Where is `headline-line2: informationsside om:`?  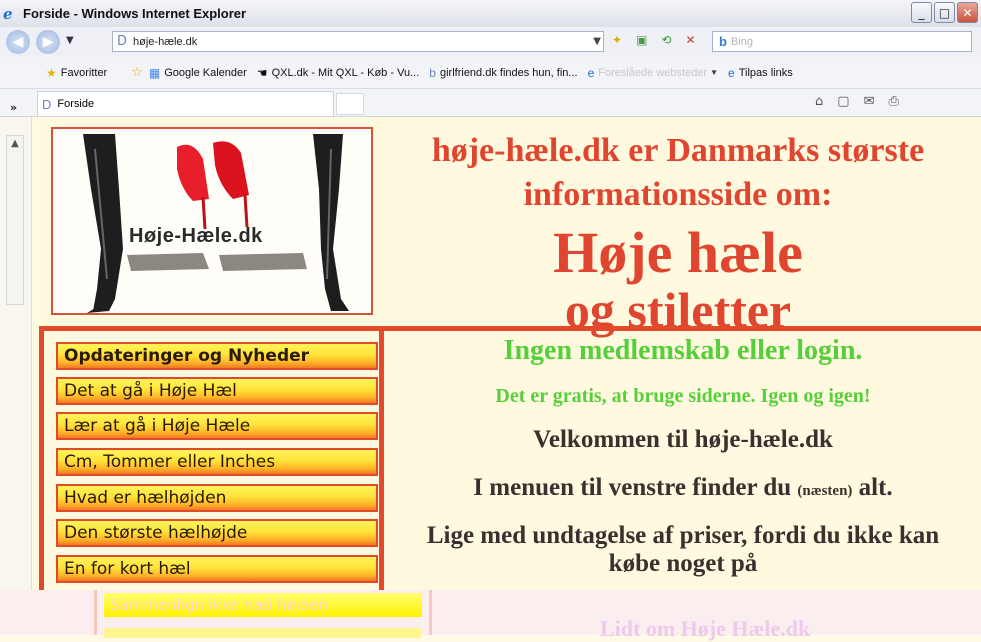 headline-line2: informationsside om: is located at coordinates (678, 194).